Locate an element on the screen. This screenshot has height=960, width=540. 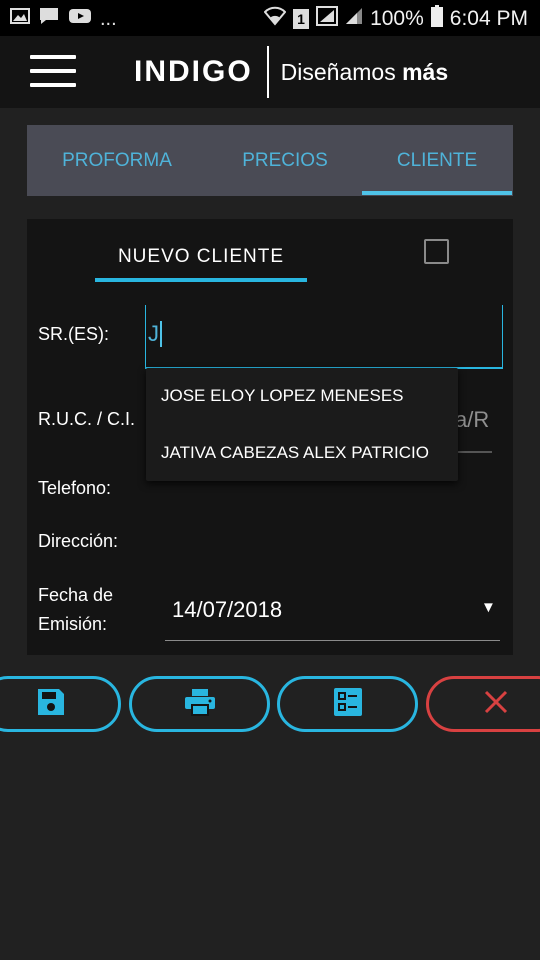
hamburger-menu-icon is located at coordinates (53, 72).